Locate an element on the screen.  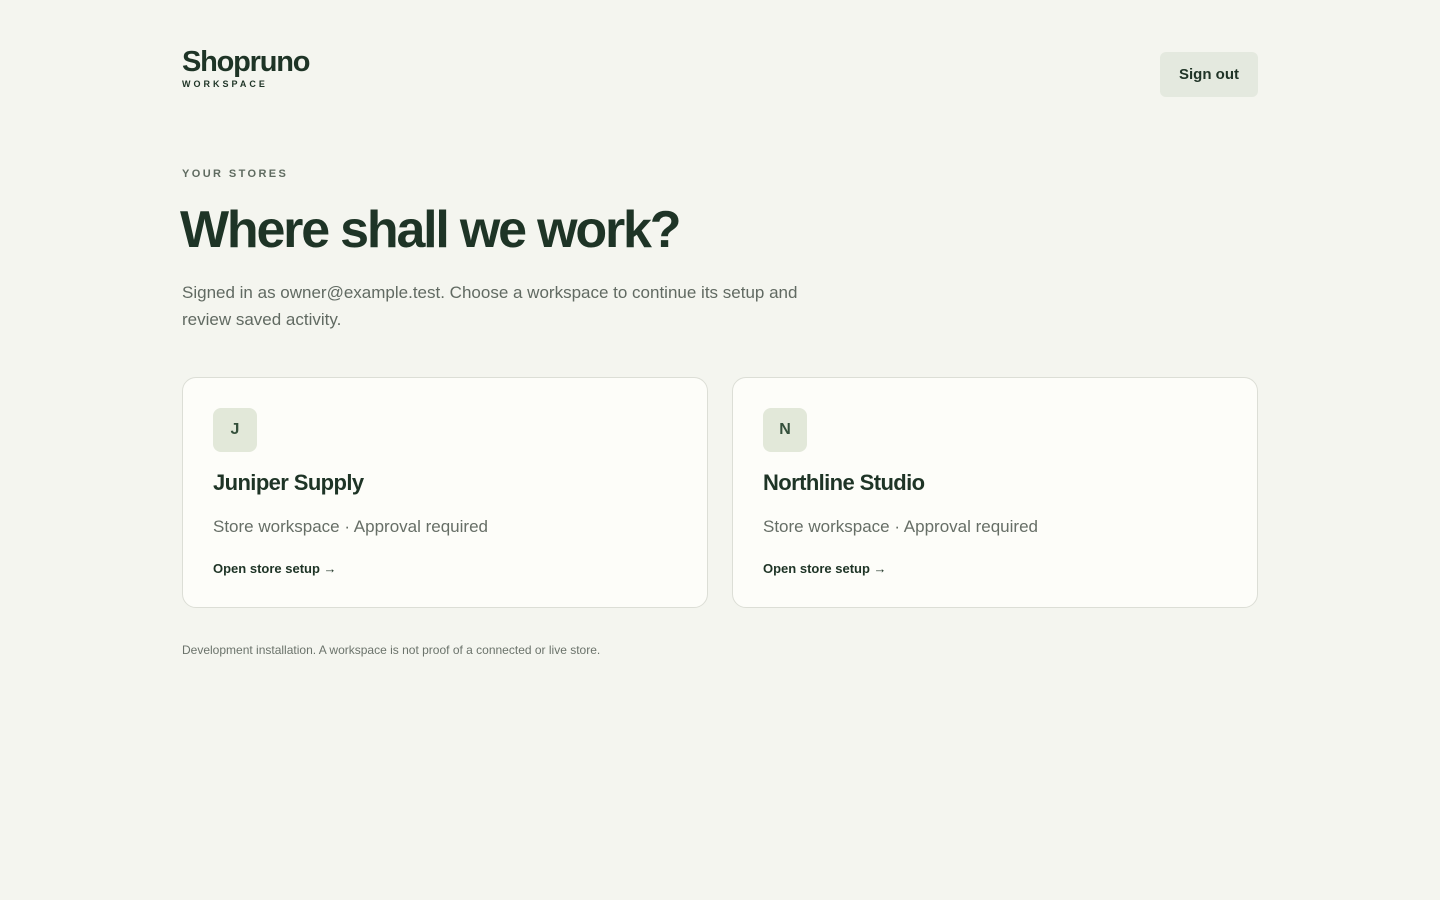
page-header: Shopruno WORKSPACE Sign out is located at coordinates (720, 72).